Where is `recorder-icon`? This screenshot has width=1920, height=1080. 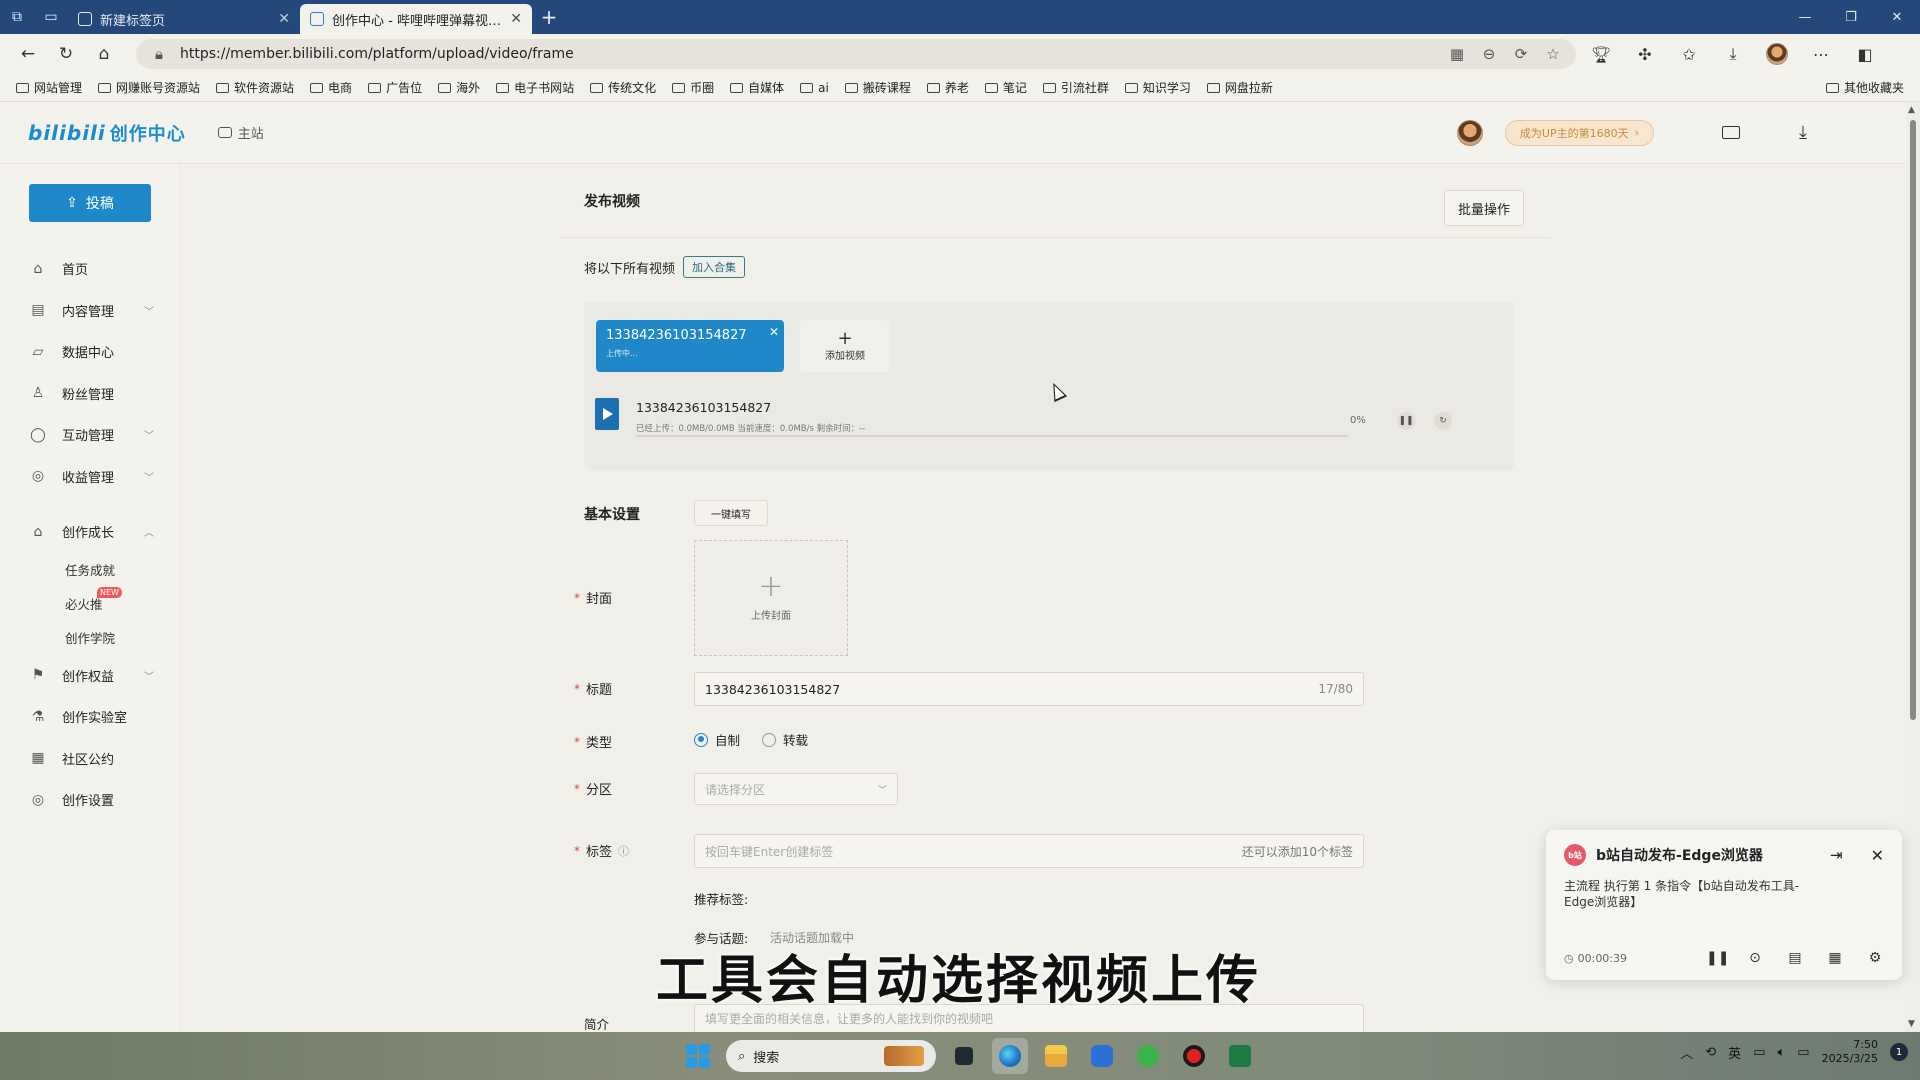 recorder-icon is located at coordinates (1194, 1056).